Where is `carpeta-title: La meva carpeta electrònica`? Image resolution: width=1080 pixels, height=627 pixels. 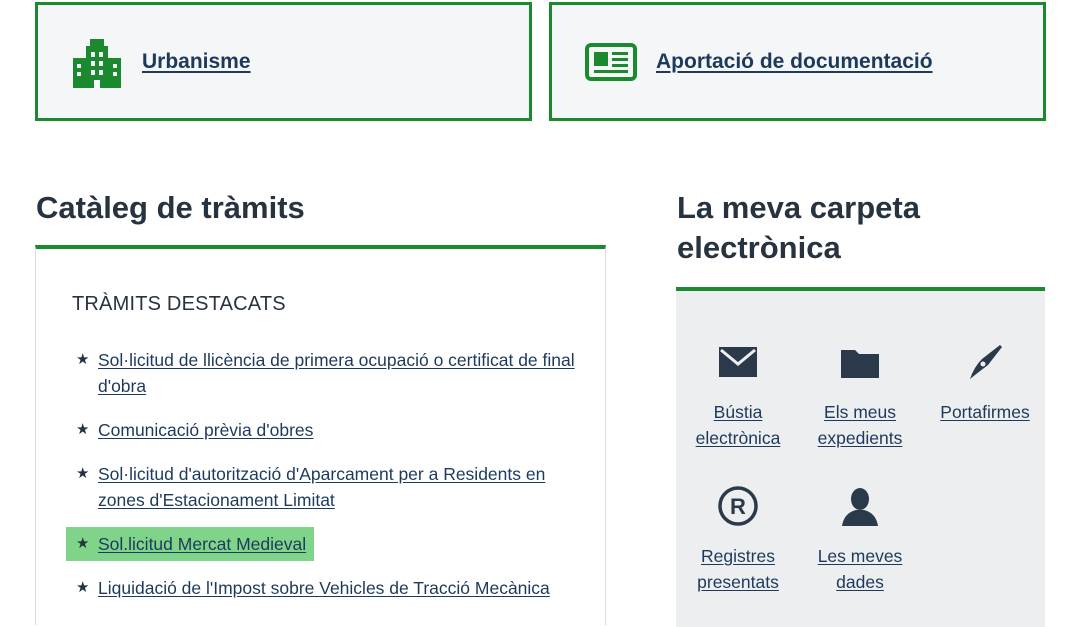
carpeta-title: La meva carpeta electrònica is located at coordinates (798, 227).